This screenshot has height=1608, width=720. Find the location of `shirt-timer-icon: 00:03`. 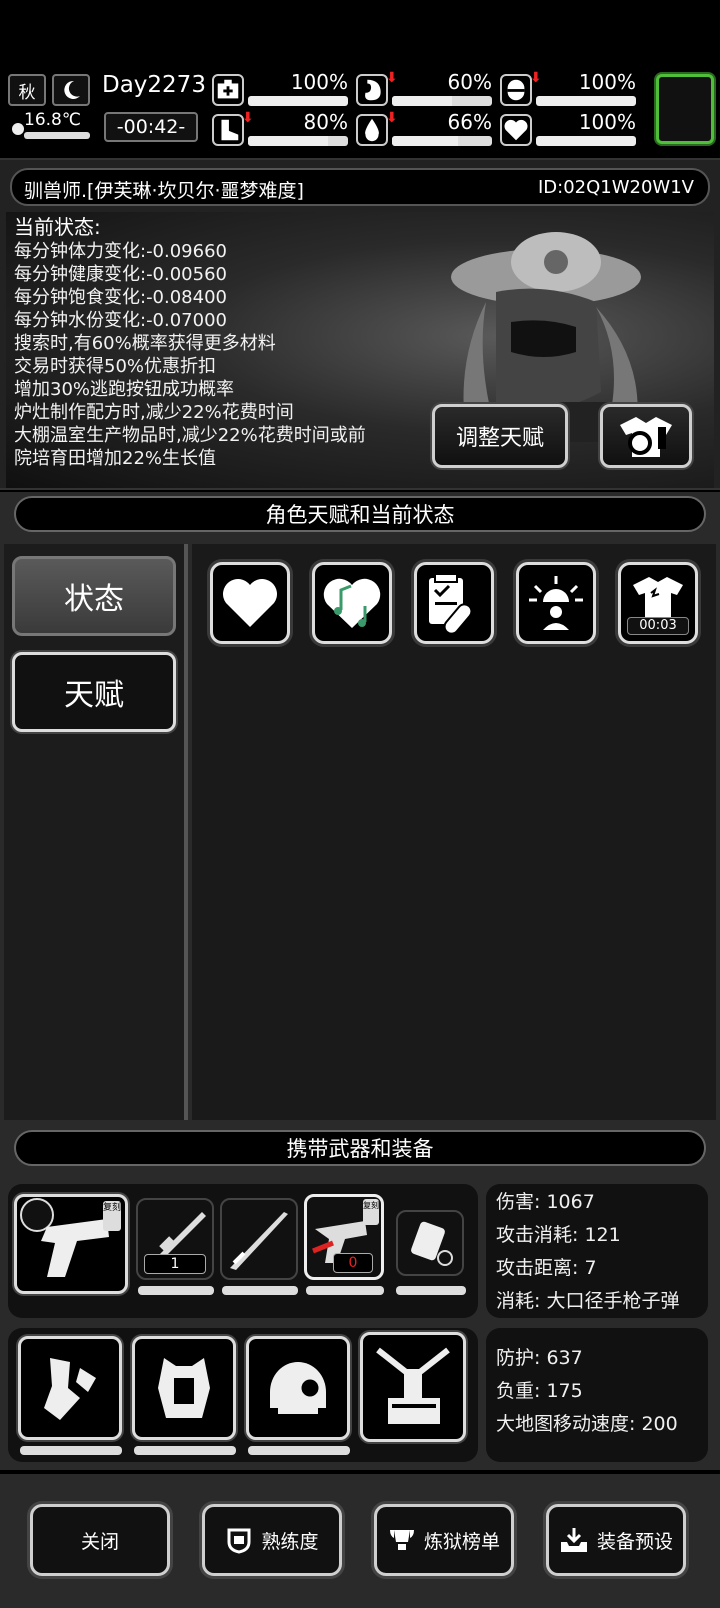

shirt-timer-icon: 00:03 is located at coordinates (658, 626).